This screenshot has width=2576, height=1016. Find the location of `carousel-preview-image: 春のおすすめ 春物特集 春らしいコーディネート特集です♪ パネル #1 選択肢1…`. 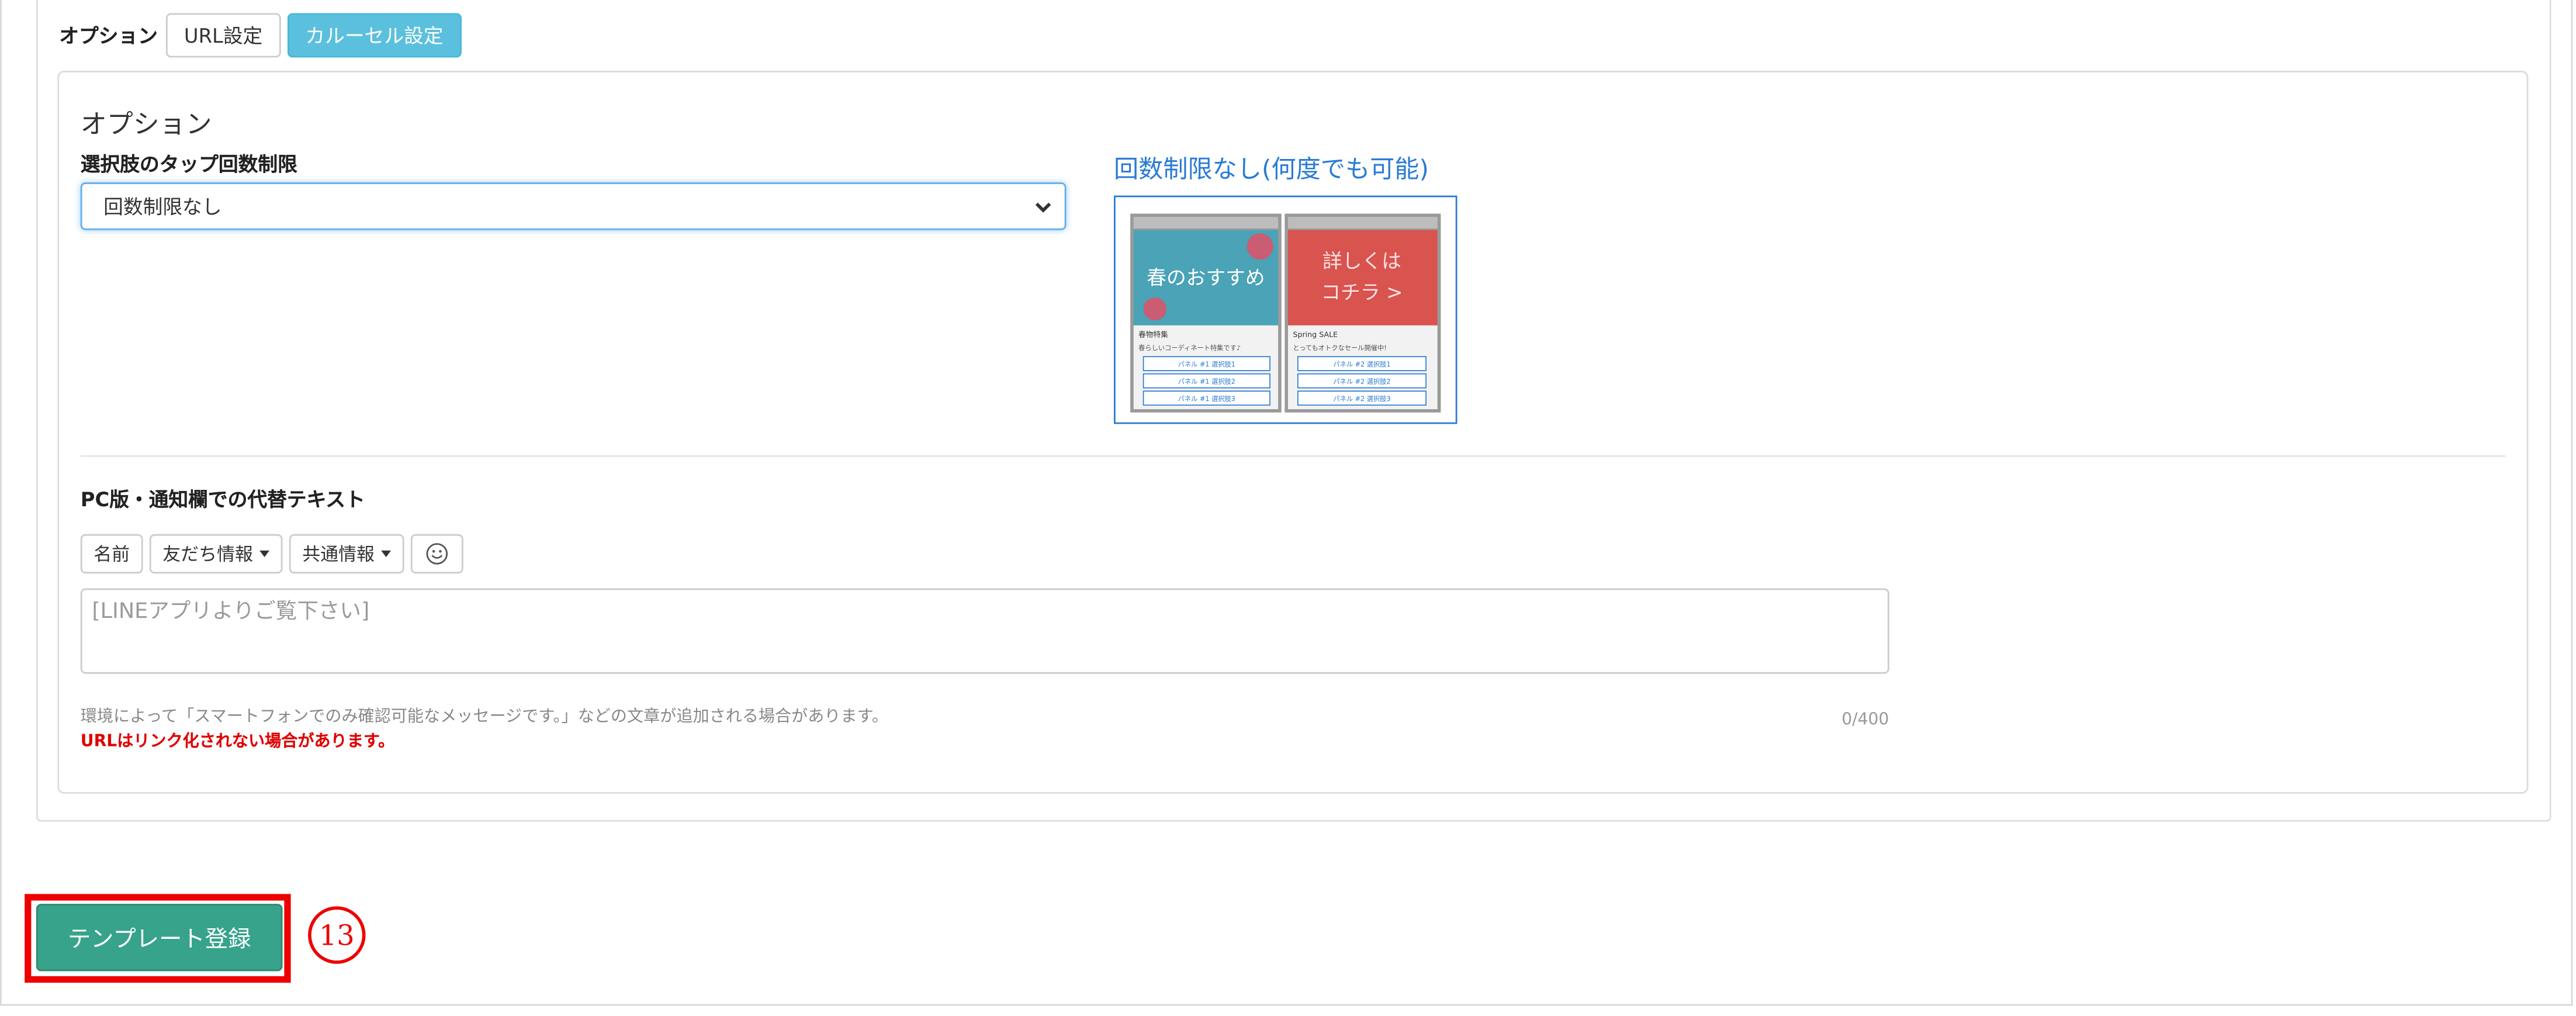

carousel-preview-image: 春のおすすめ 春物特集 春らしいコーディネート特集です♪ パネル #1 選択肢1… is located at coordinates (1285, 309).